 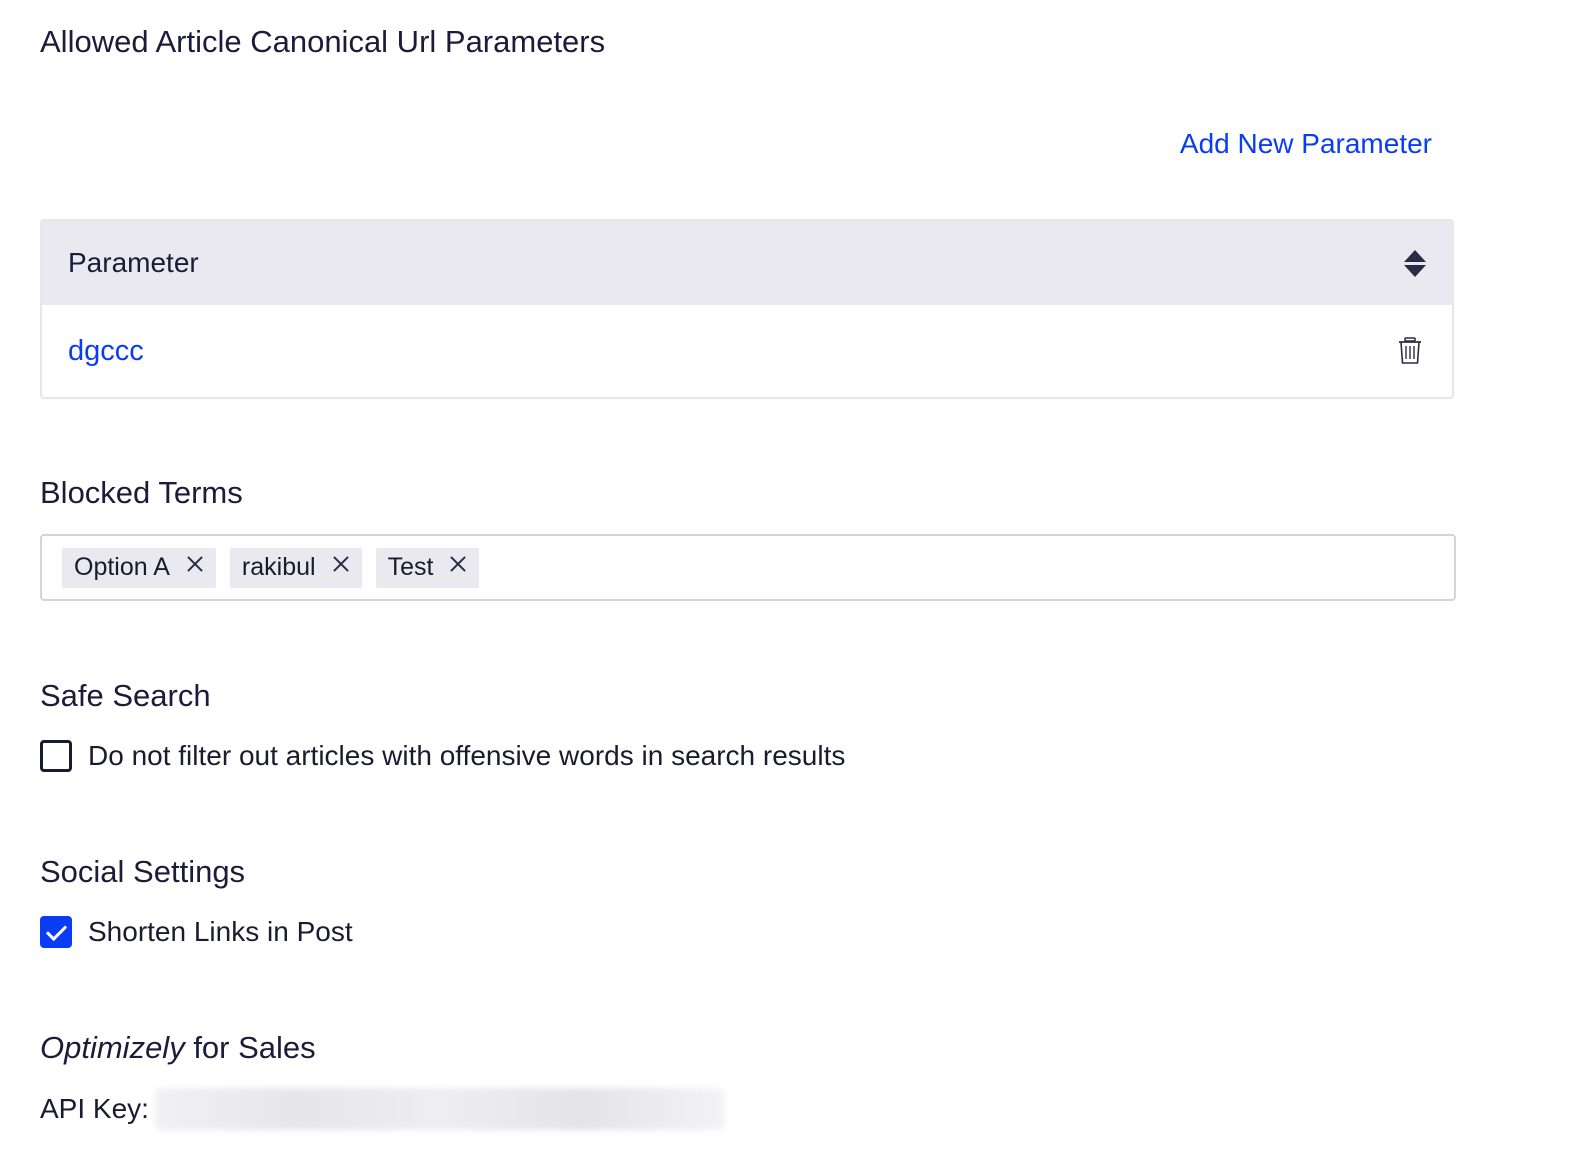 I want to click on shorten-links-option: Shorten Links in Post, so click(x=196, y=932).